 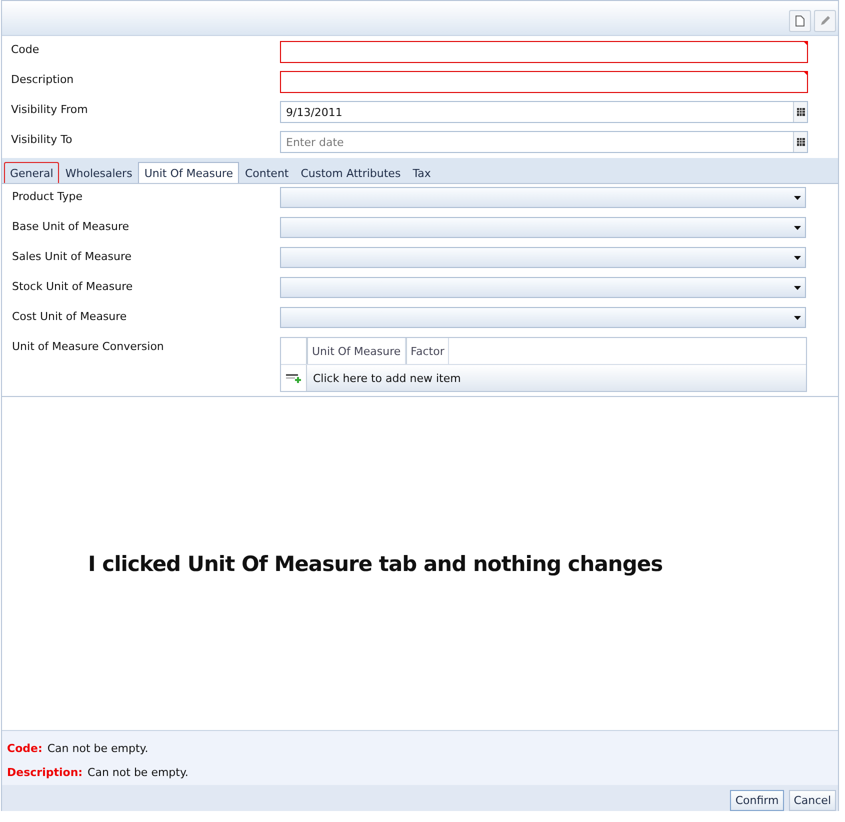 I want to click on column-header: Unit Of Measure, so click(x=356, y=351).